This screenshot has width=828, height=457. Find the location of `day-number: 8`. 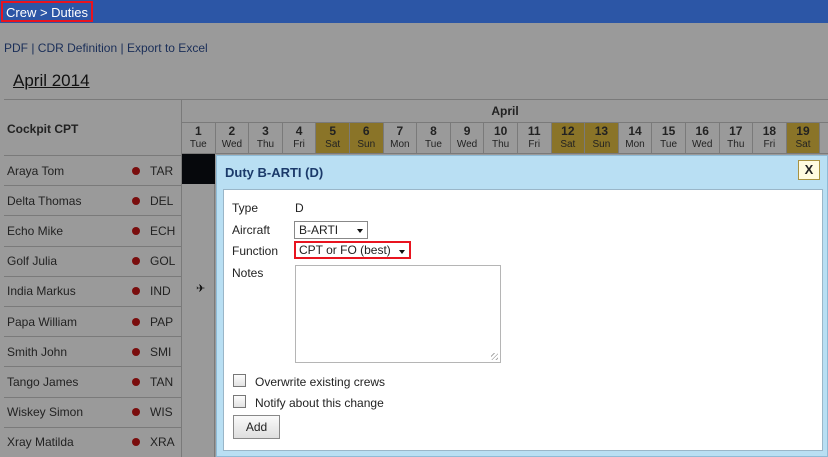

day-number: 8 is located at coordinates (433, 131).